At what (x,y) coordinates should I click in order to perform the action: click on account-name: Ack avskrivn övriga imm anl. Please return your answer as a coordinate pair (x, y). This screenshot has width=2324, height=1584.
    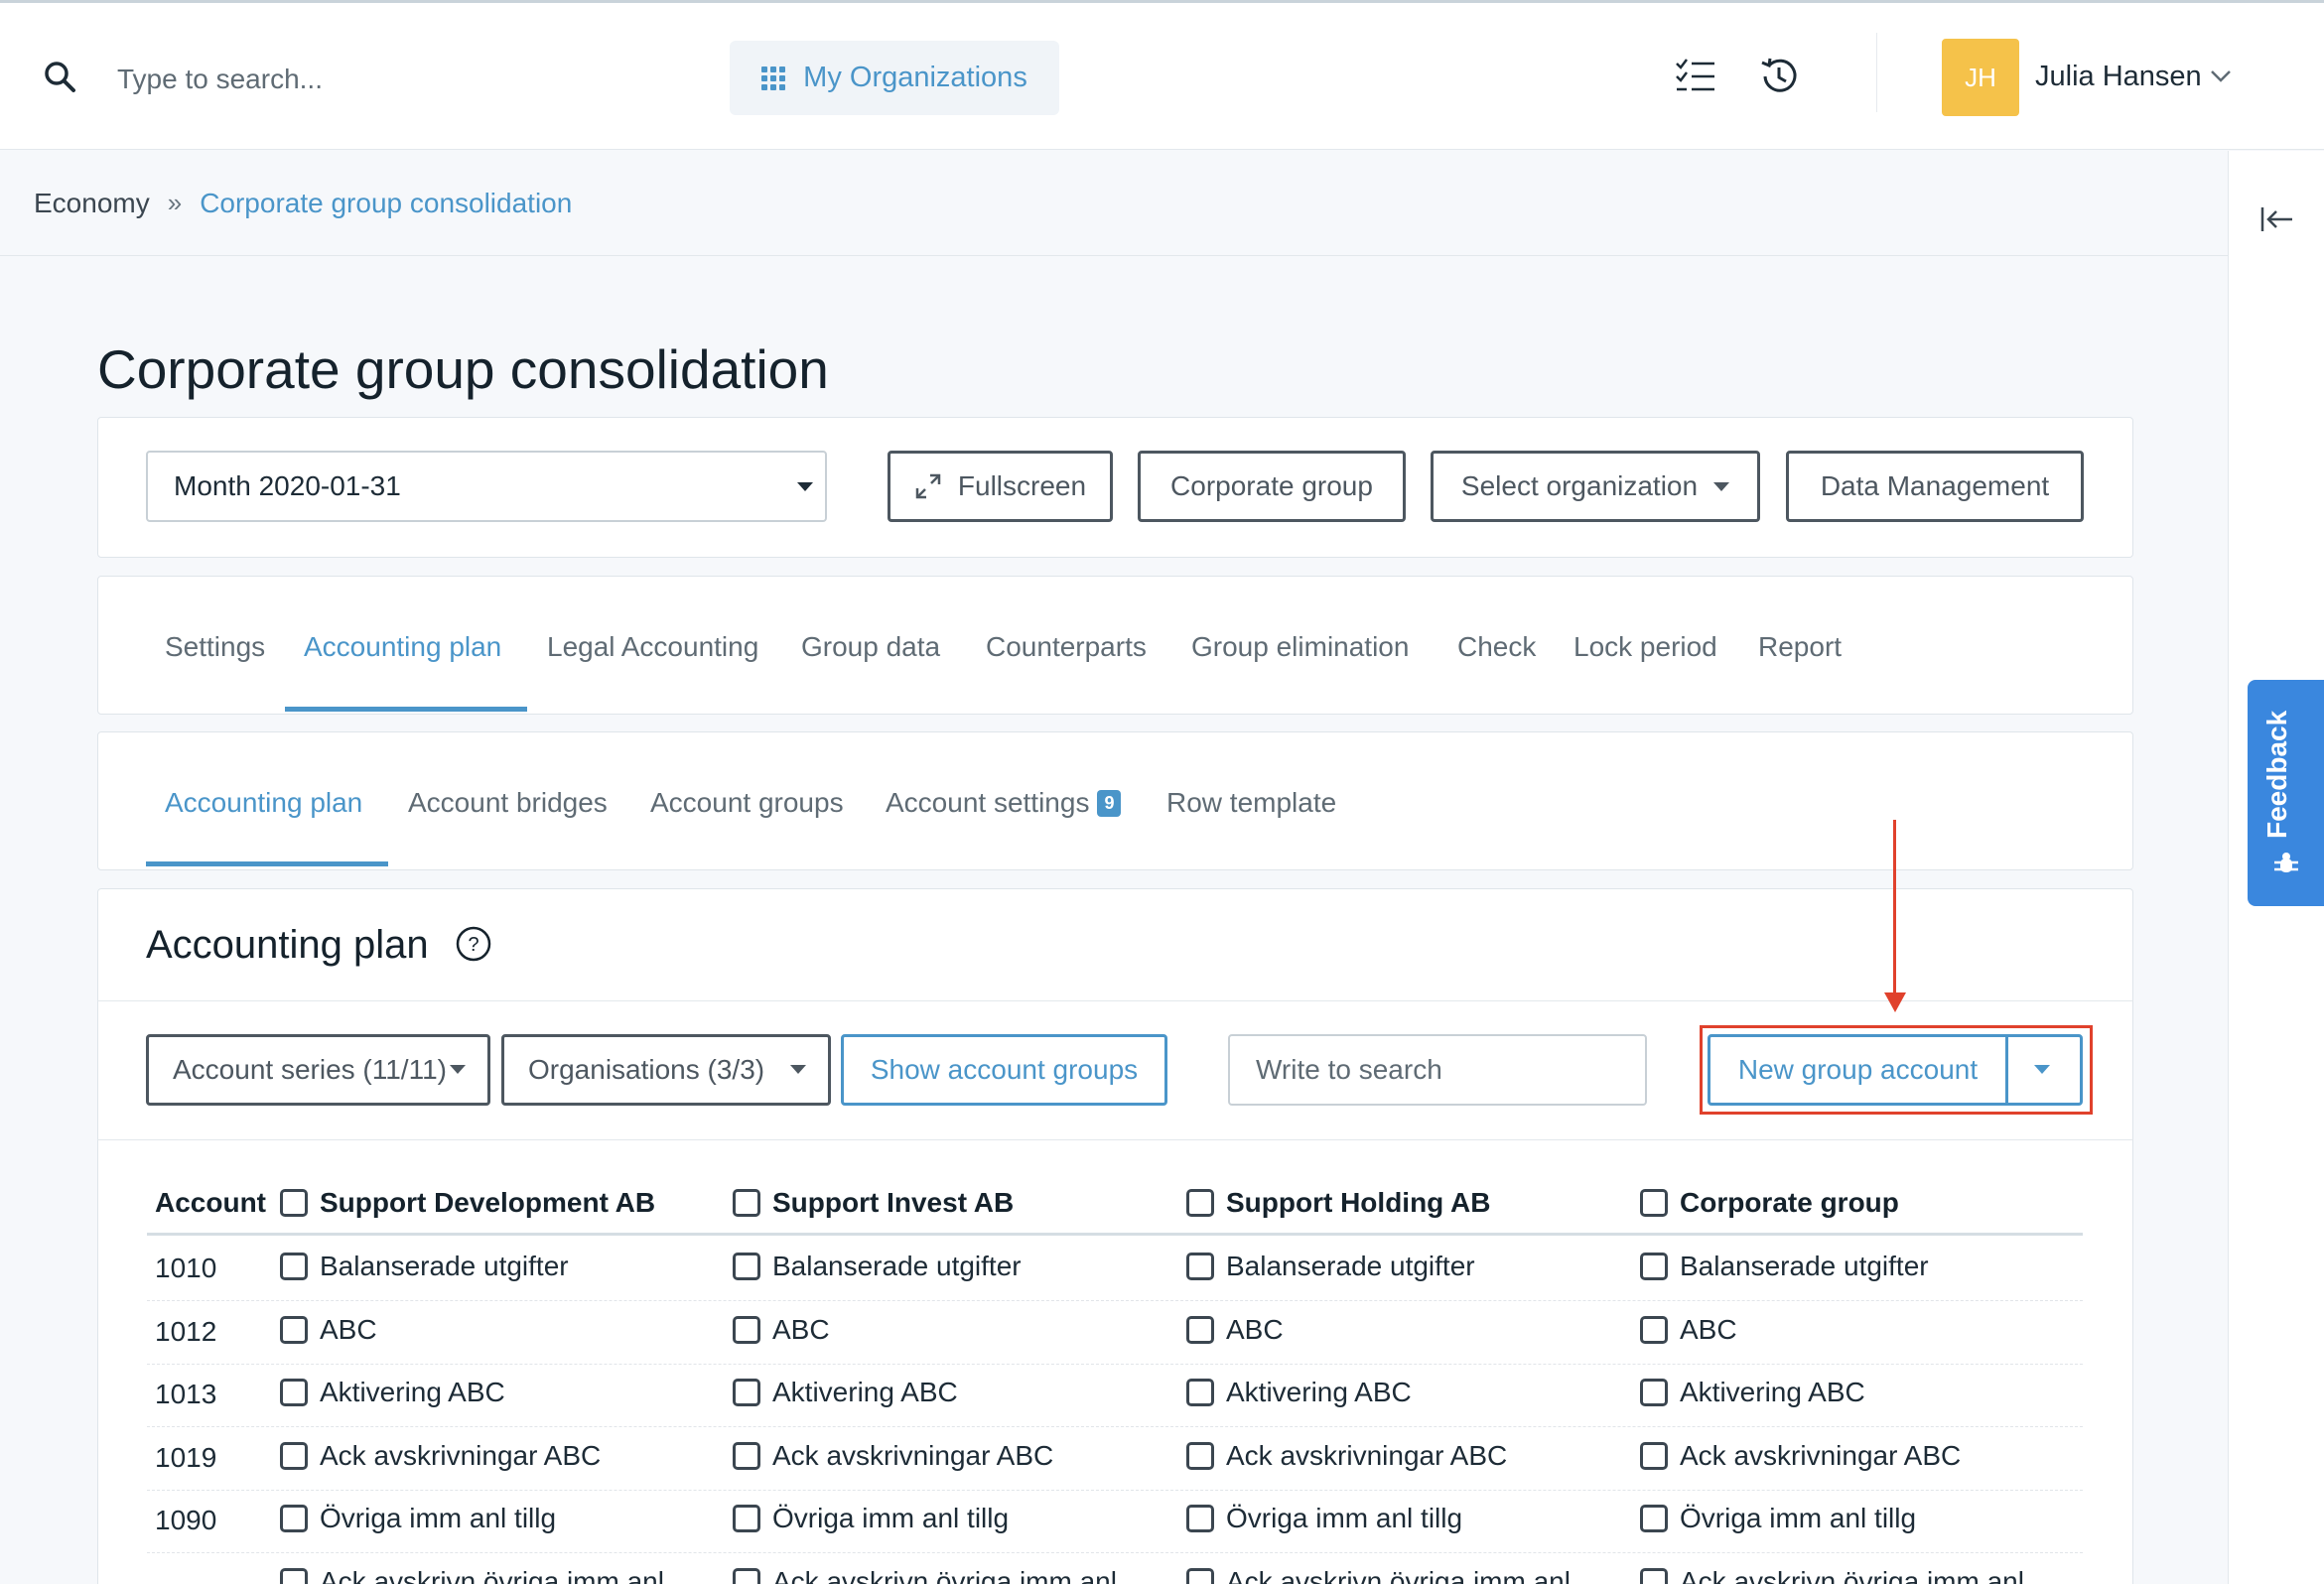
    Looking at the image, I should click on (492, 1575).